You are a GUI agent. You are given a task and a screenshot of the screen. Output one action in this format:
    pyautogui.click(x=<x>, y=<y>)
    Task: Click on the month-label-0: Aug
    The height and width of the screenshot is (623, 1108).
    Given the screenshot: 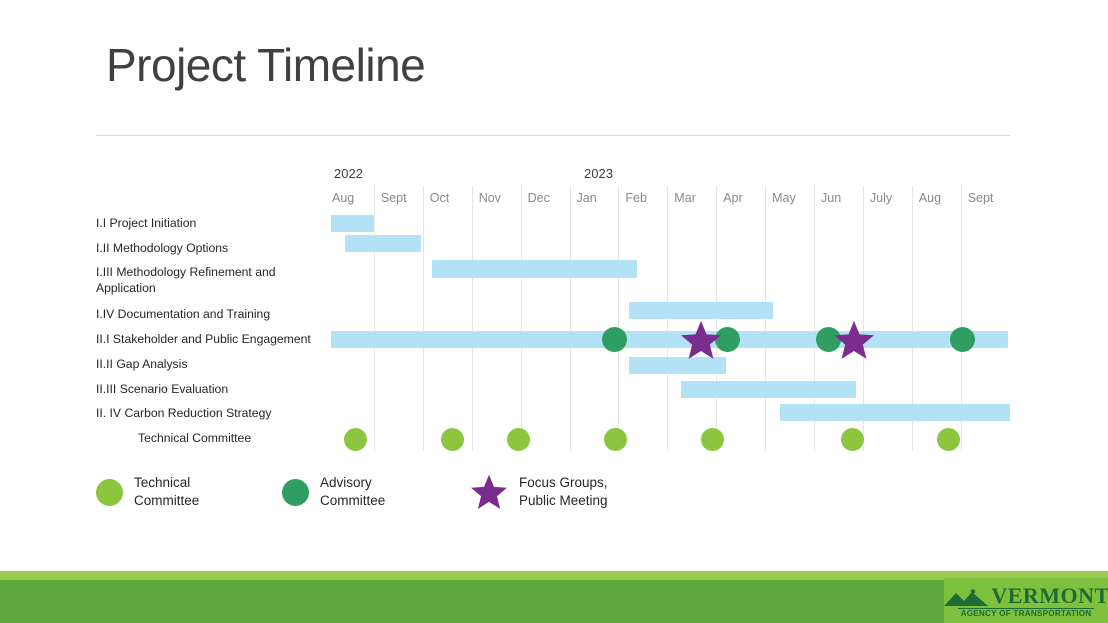 What is the action you would take?
    pyautogui.click(x=343, y=198)
    